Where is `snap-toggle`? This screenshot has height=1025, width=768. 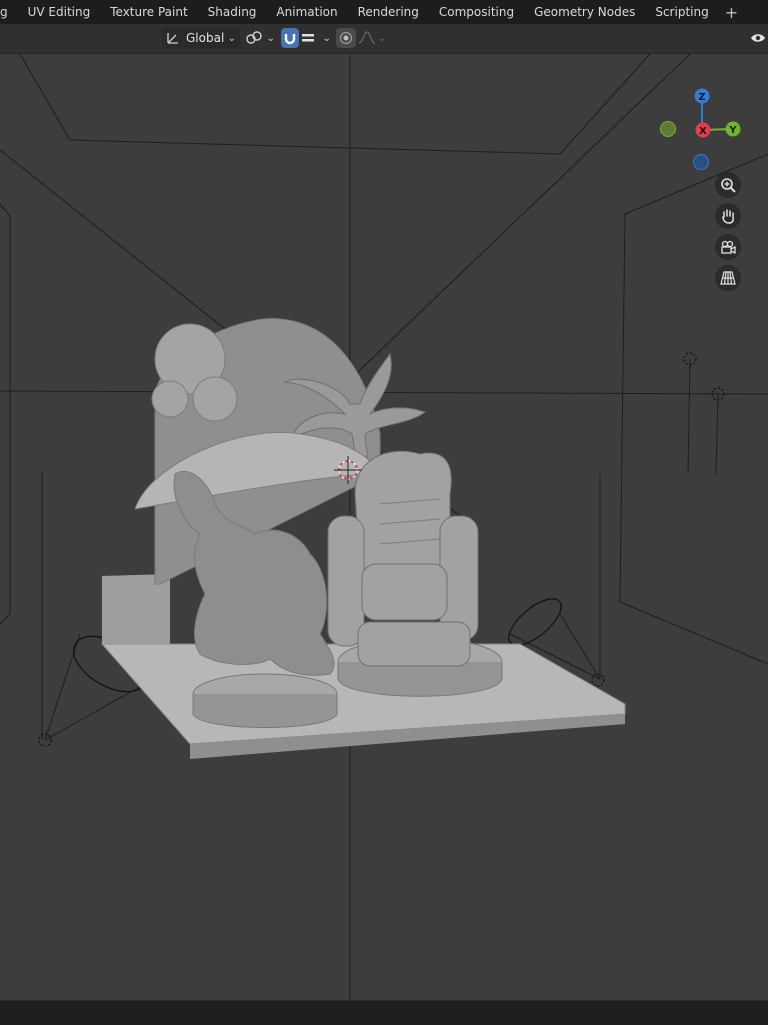
snap-toggle is located at coordinates (290, 38).